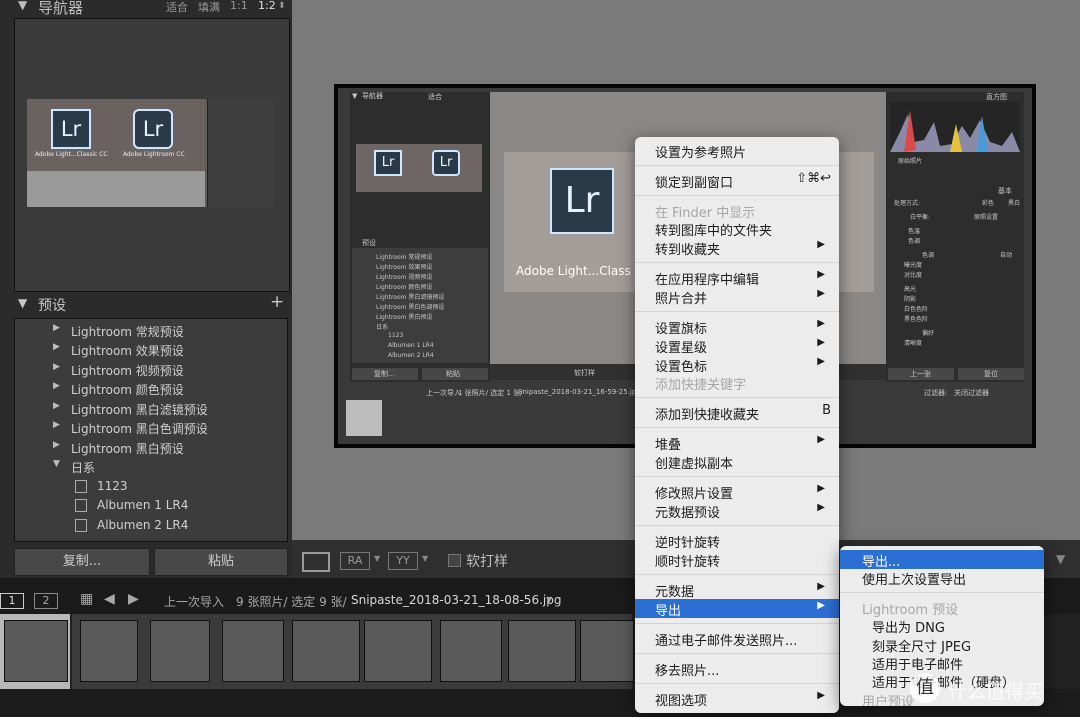  I want to click on submenu-item: 导出为 DNG, so click(942, 626).